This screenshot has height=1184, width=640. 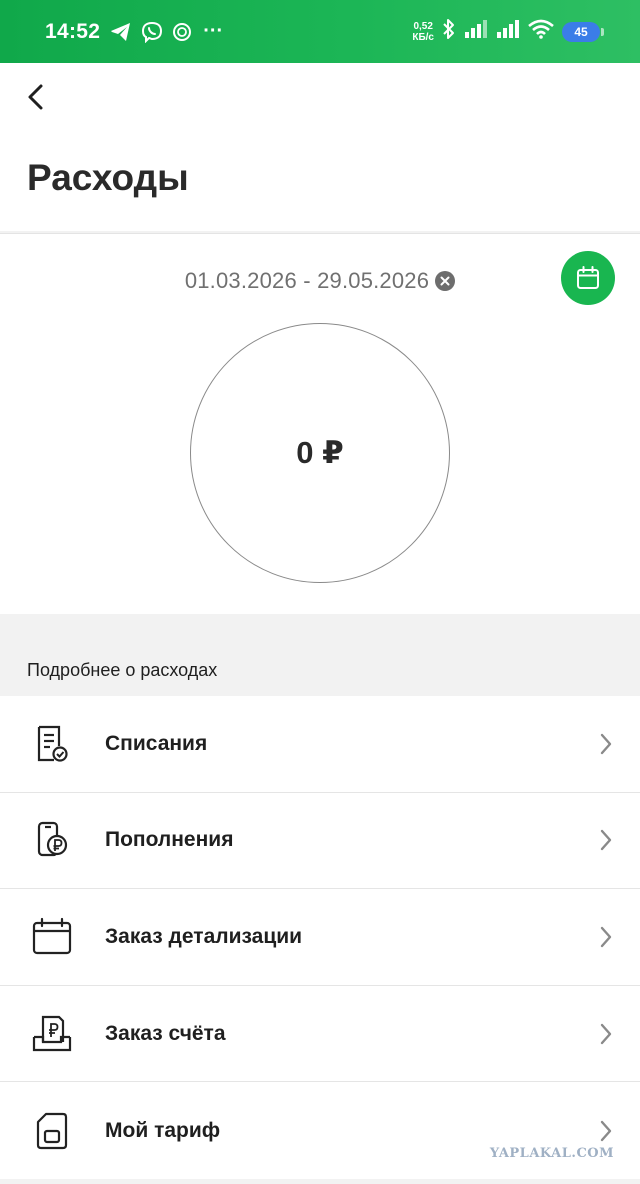 What do you see at coordinates (169, 840) in the screenshot?
I see `menu-item-label: Пополнения` at bounding box center [169, 840].